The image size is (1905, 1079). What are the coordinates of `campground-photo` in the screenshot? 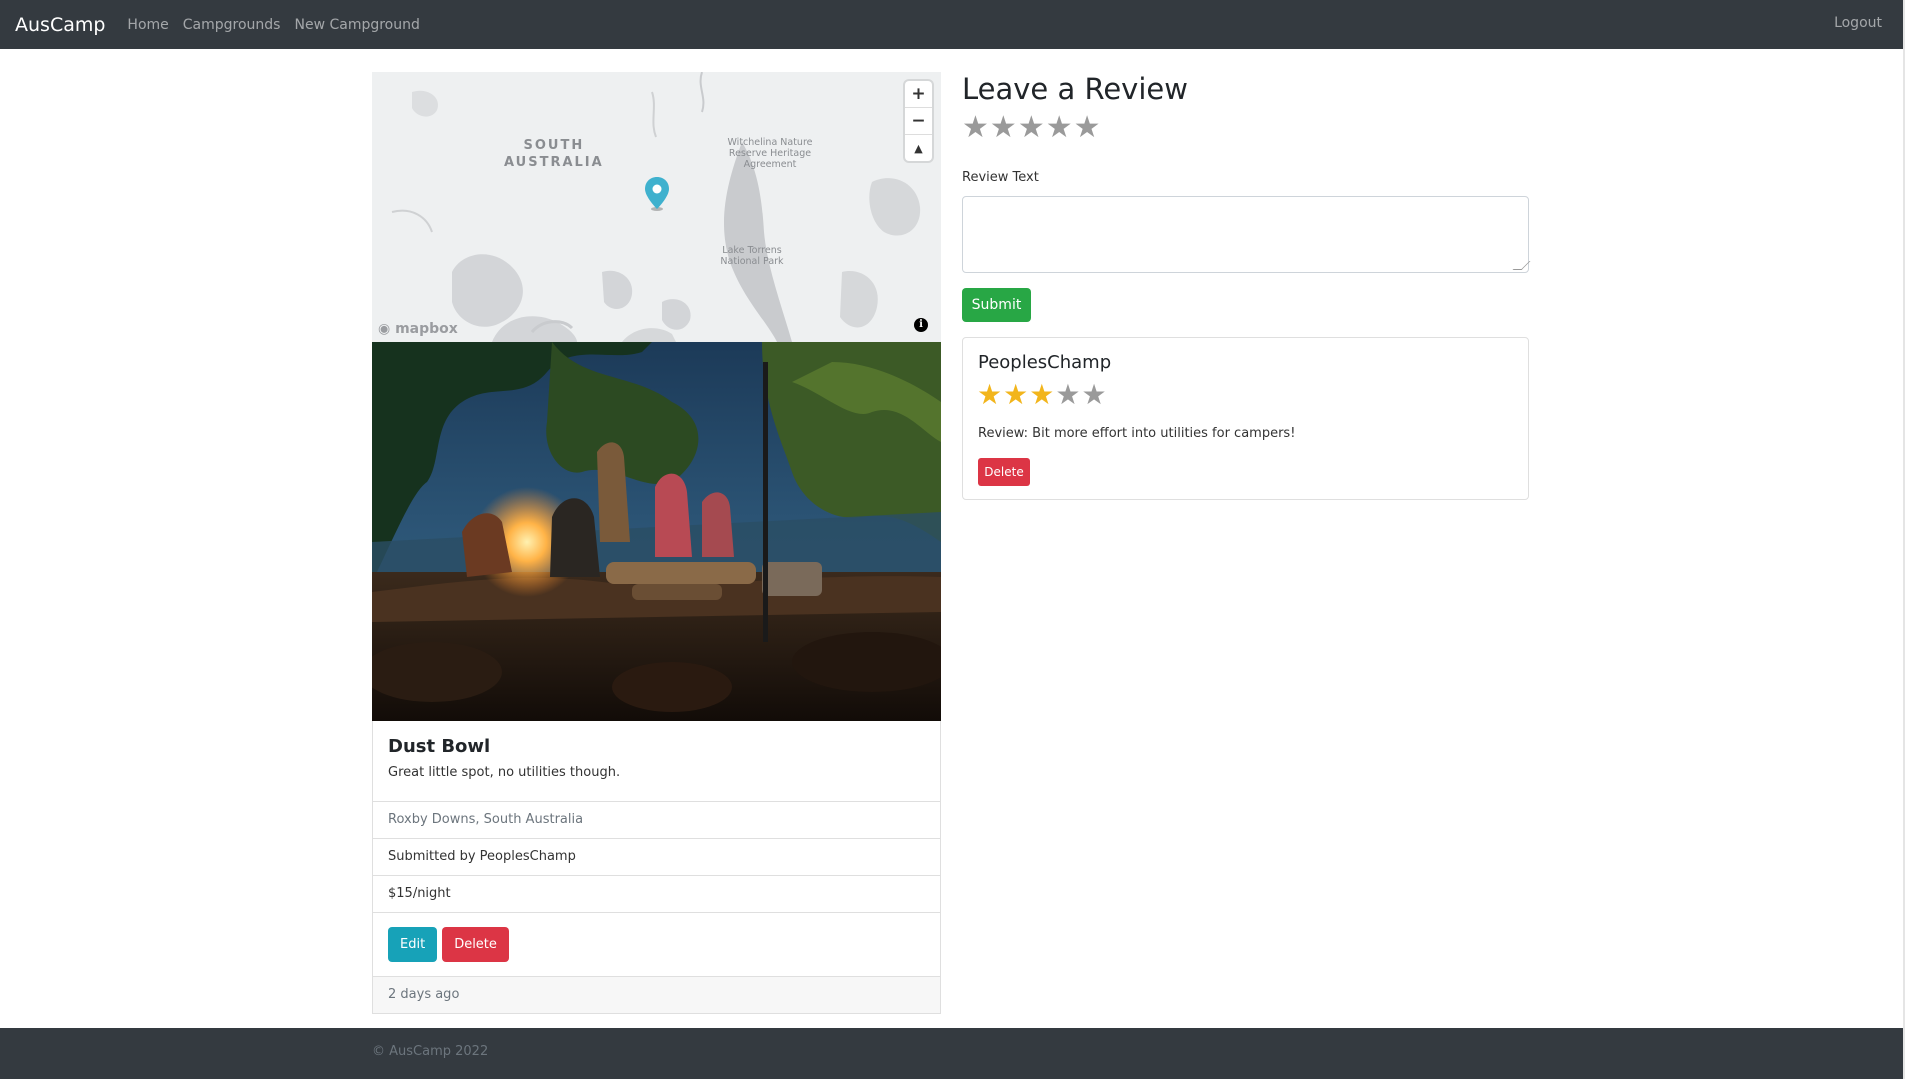 It's located at (656, 531).